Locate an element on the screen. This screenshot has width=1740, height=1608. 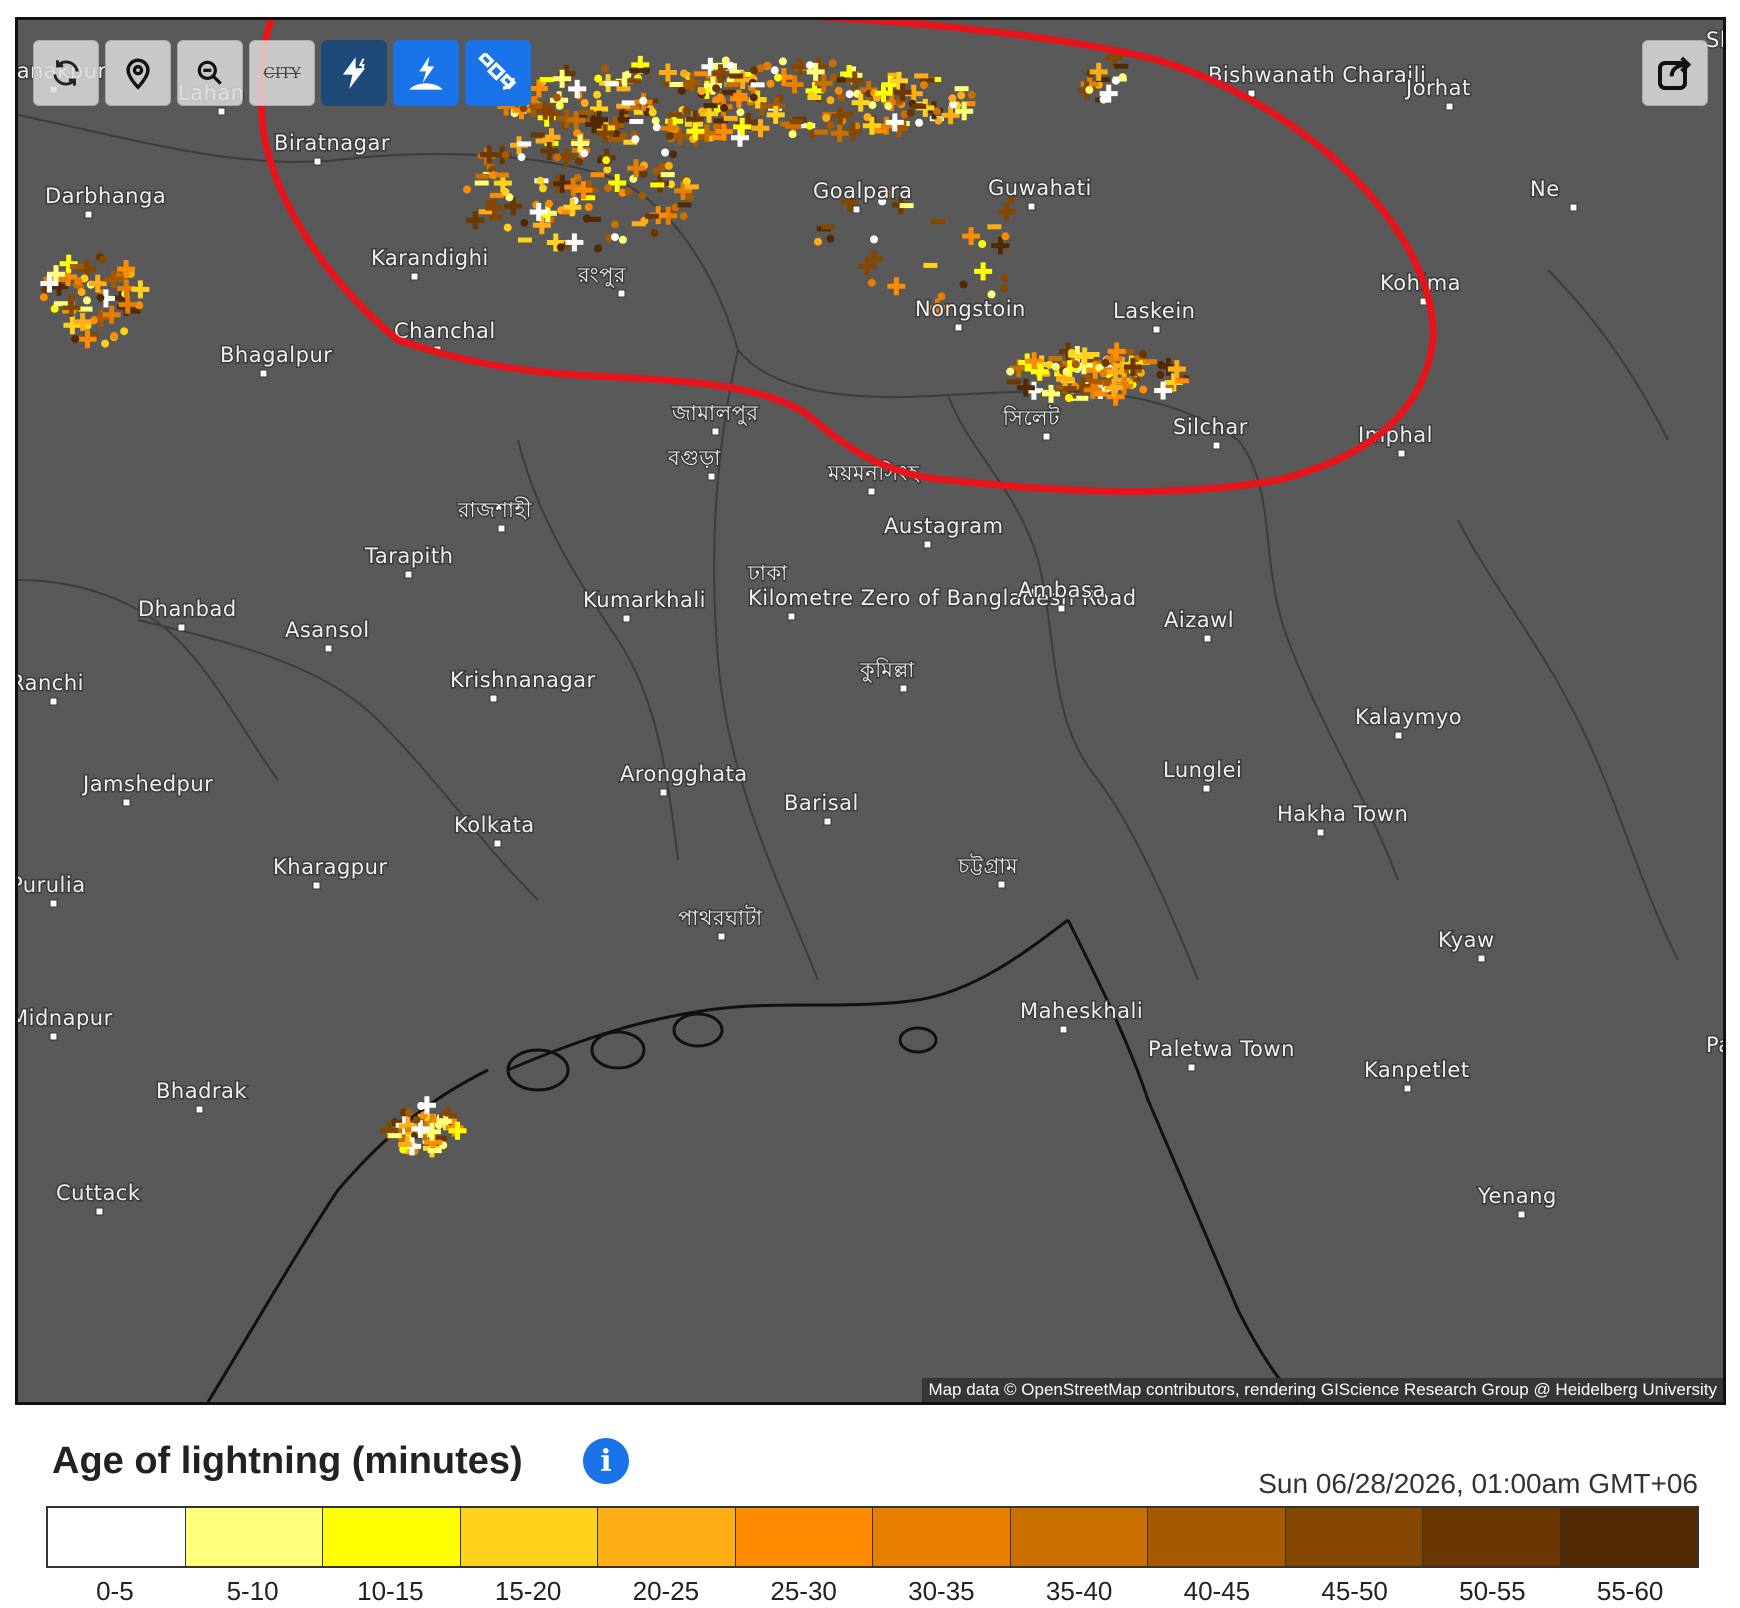
city-label: Hakha Town is located at coordinates (1342, 814).